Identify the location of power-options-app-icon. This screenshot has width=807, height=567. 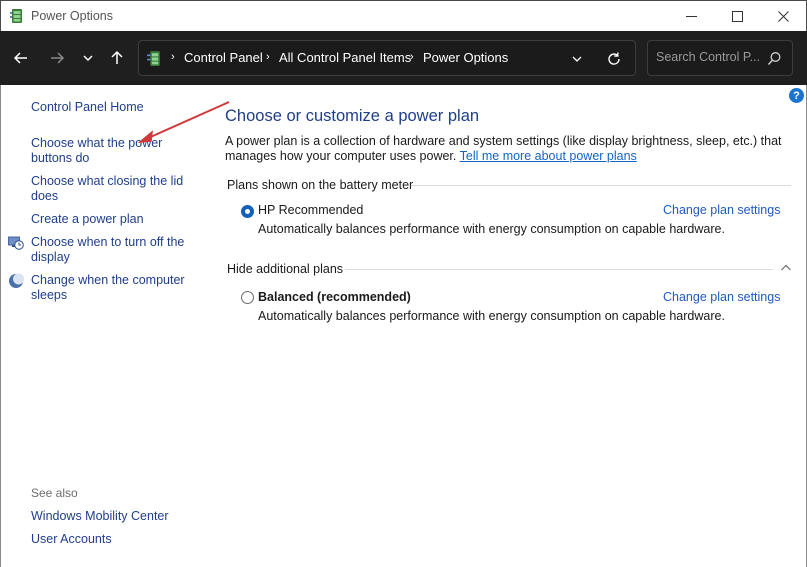
(16, 16).